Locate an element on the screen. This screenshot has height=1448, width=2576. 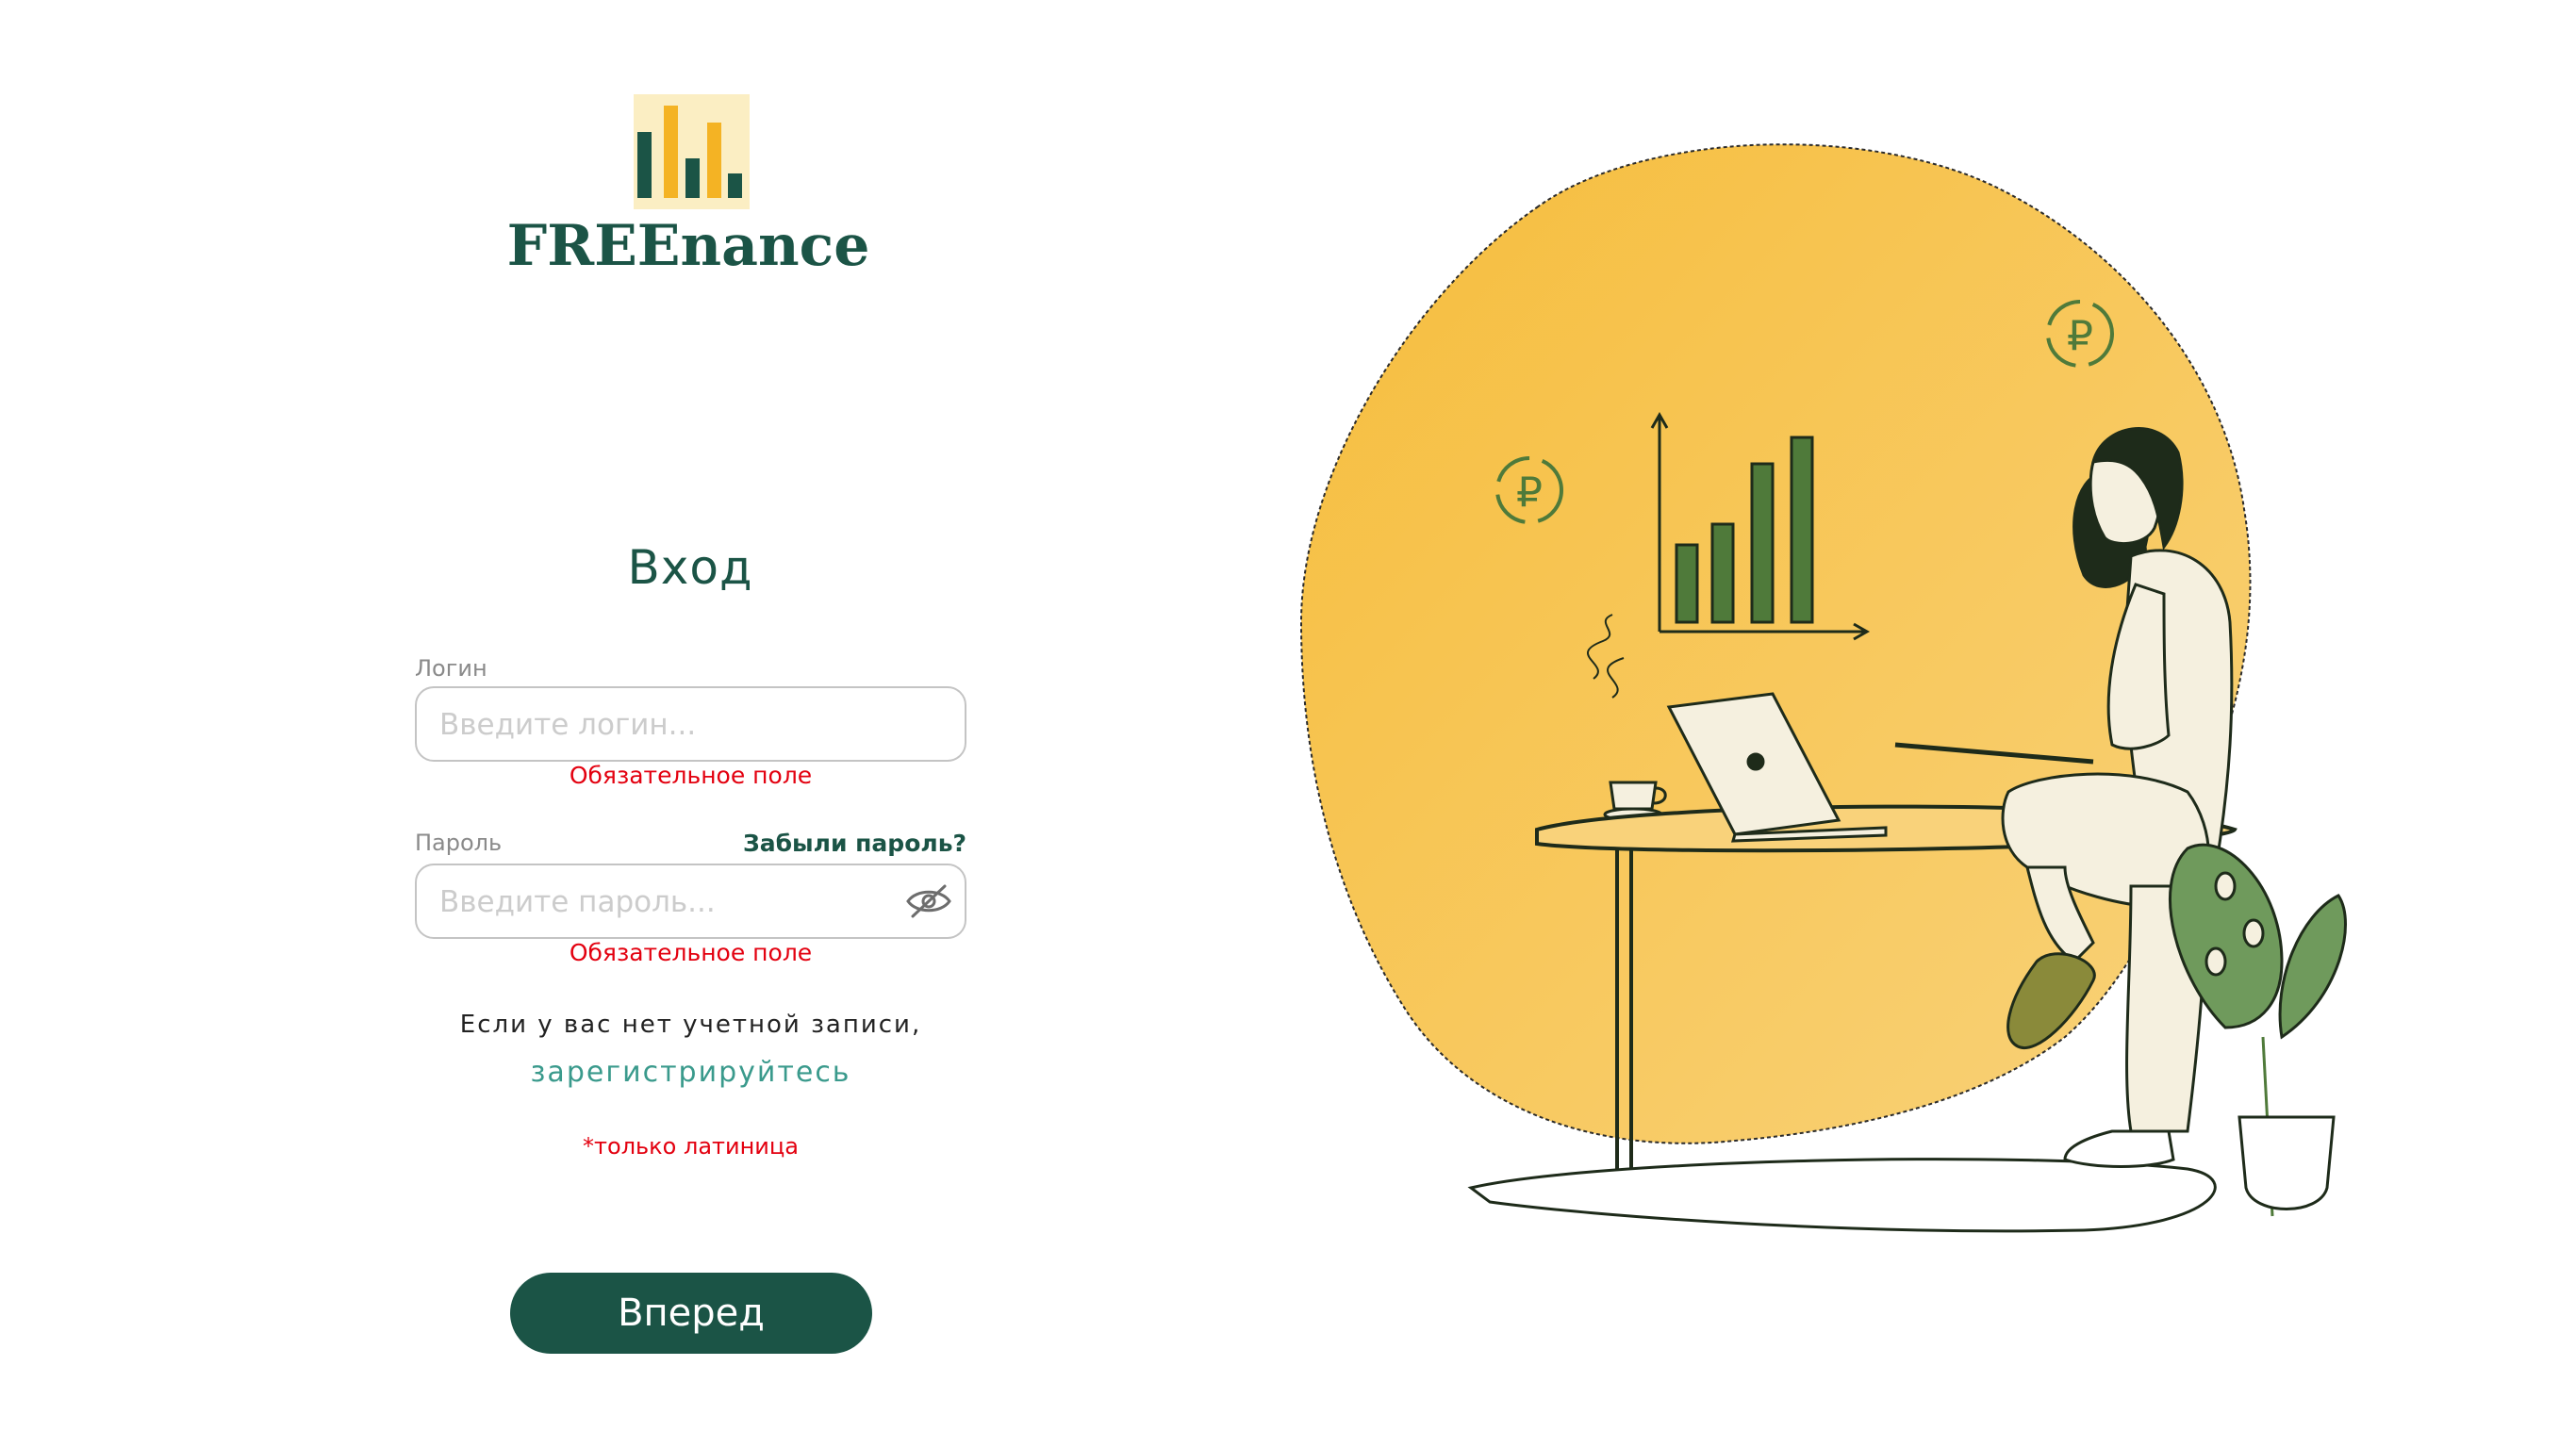
username-field-wrapper is located at coordinates (690, 724).